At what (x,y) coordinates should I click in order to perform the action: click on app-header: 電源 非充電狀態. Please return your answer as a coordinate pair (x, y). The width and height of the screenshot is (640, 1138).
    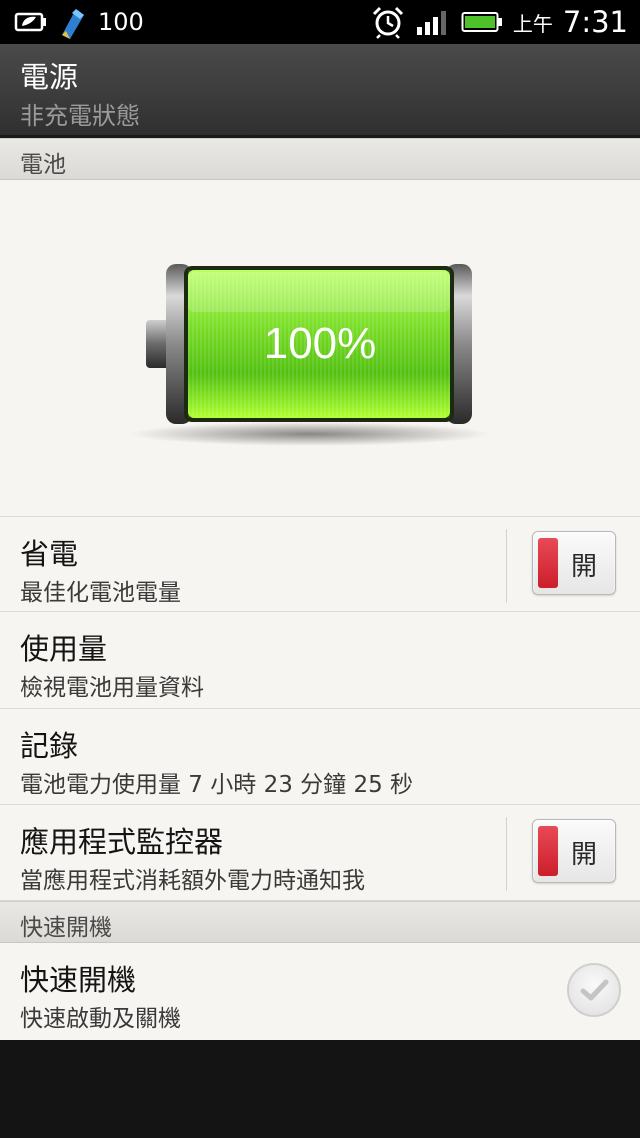
    Looking at the image, I should click on (320, 91).